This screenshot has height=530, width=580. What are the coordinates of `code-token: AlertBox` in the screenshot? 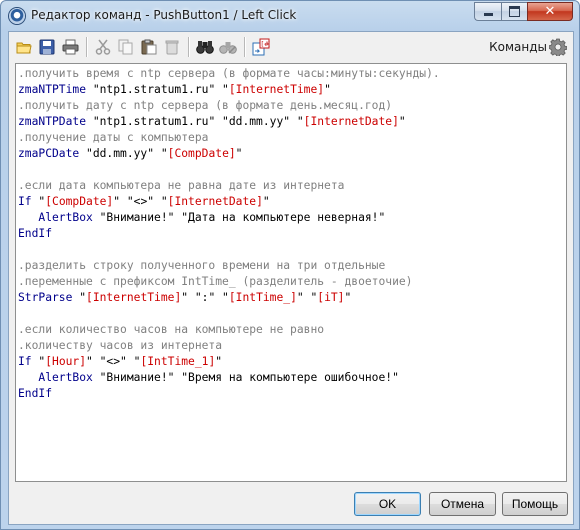 It's located at (55, 217).